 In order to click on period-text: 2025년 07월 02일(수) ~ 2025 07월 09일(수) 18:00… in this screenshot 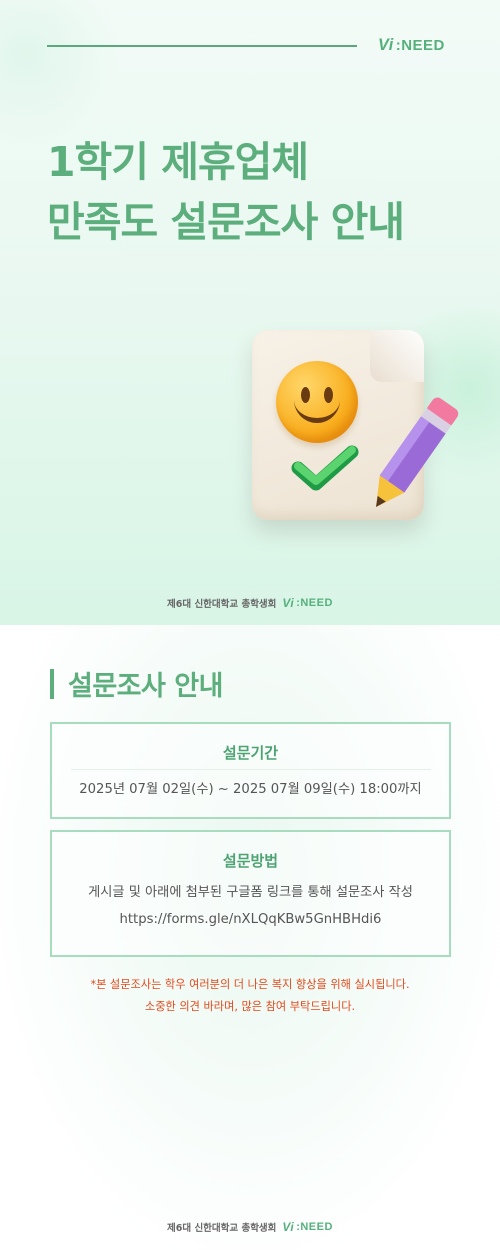, I will do `click(250, 789)`.